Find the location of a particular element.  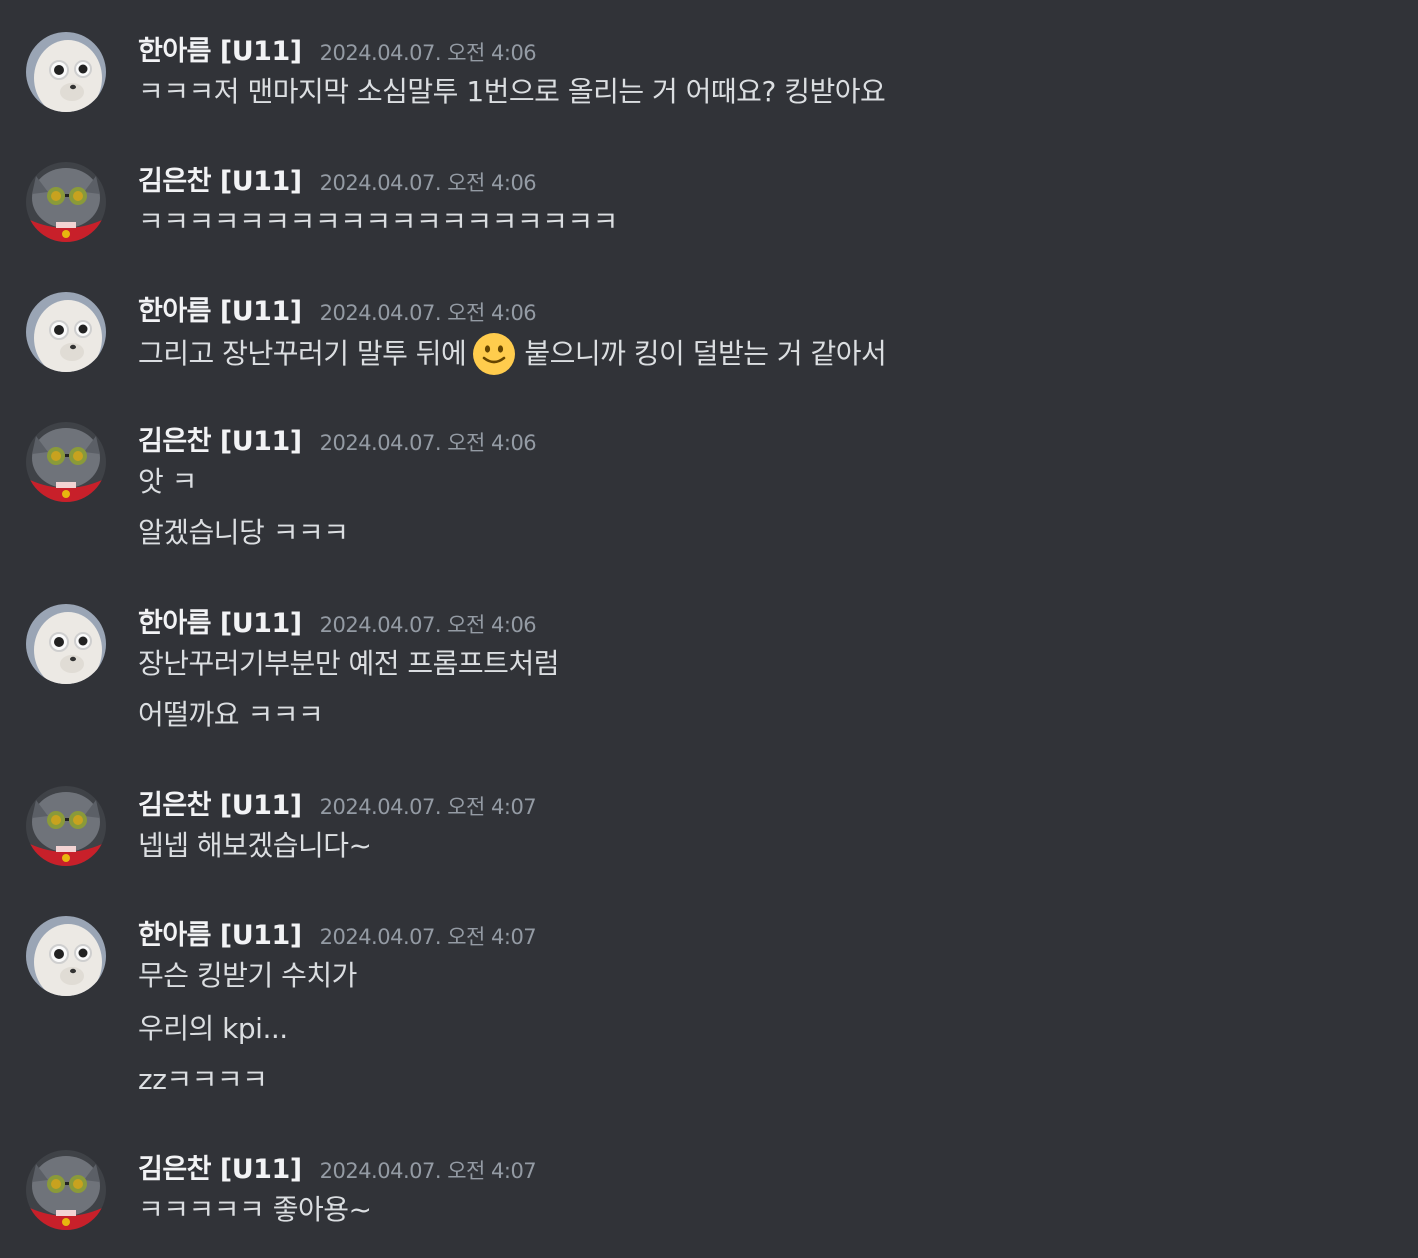

message-text: ㅋㅋㅋㅋㅋㅋㅋㅋㅋㅋㅋㅋㅋㅋㅋㅋㅋㅋㅋ is located at coordinates (378, 221).